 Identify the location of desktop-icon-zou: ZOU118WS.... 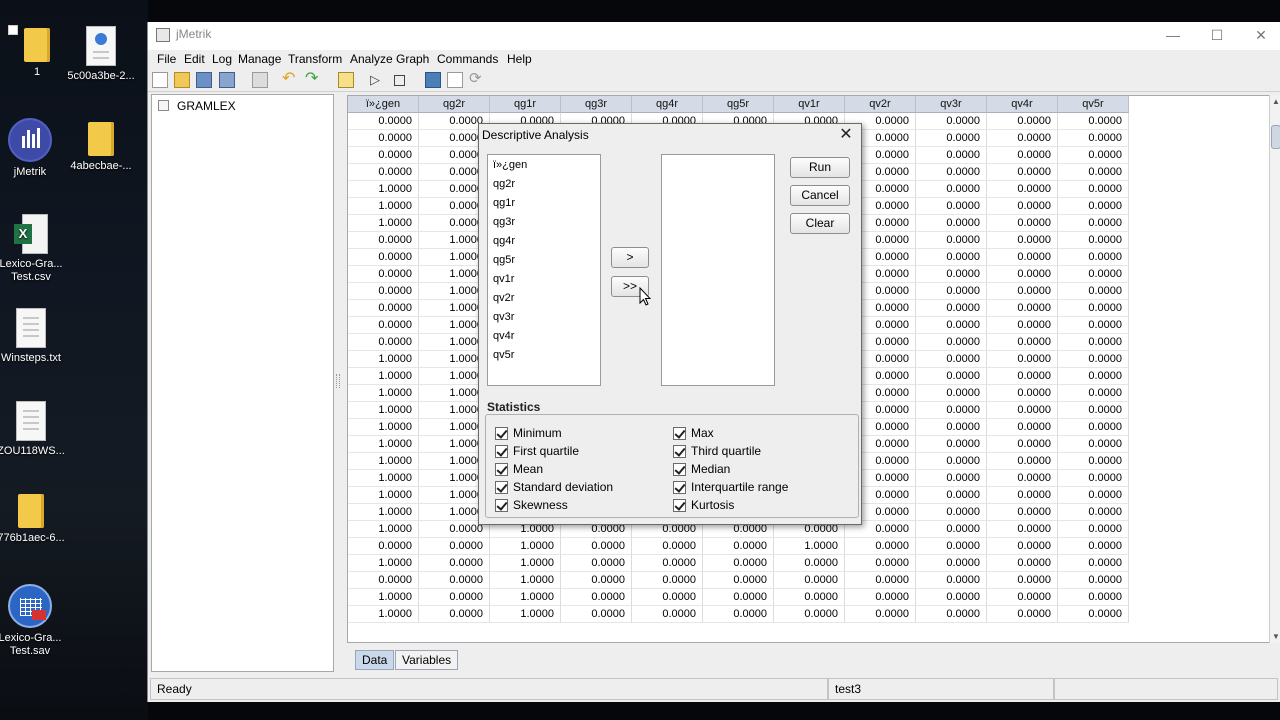
(34, 429).